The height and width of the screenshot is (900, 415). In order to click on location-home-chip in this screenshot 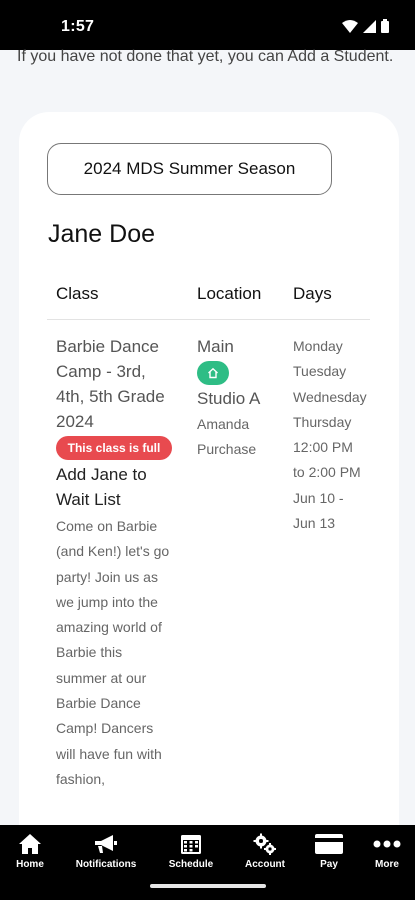, I will do `click(213, 373)`.